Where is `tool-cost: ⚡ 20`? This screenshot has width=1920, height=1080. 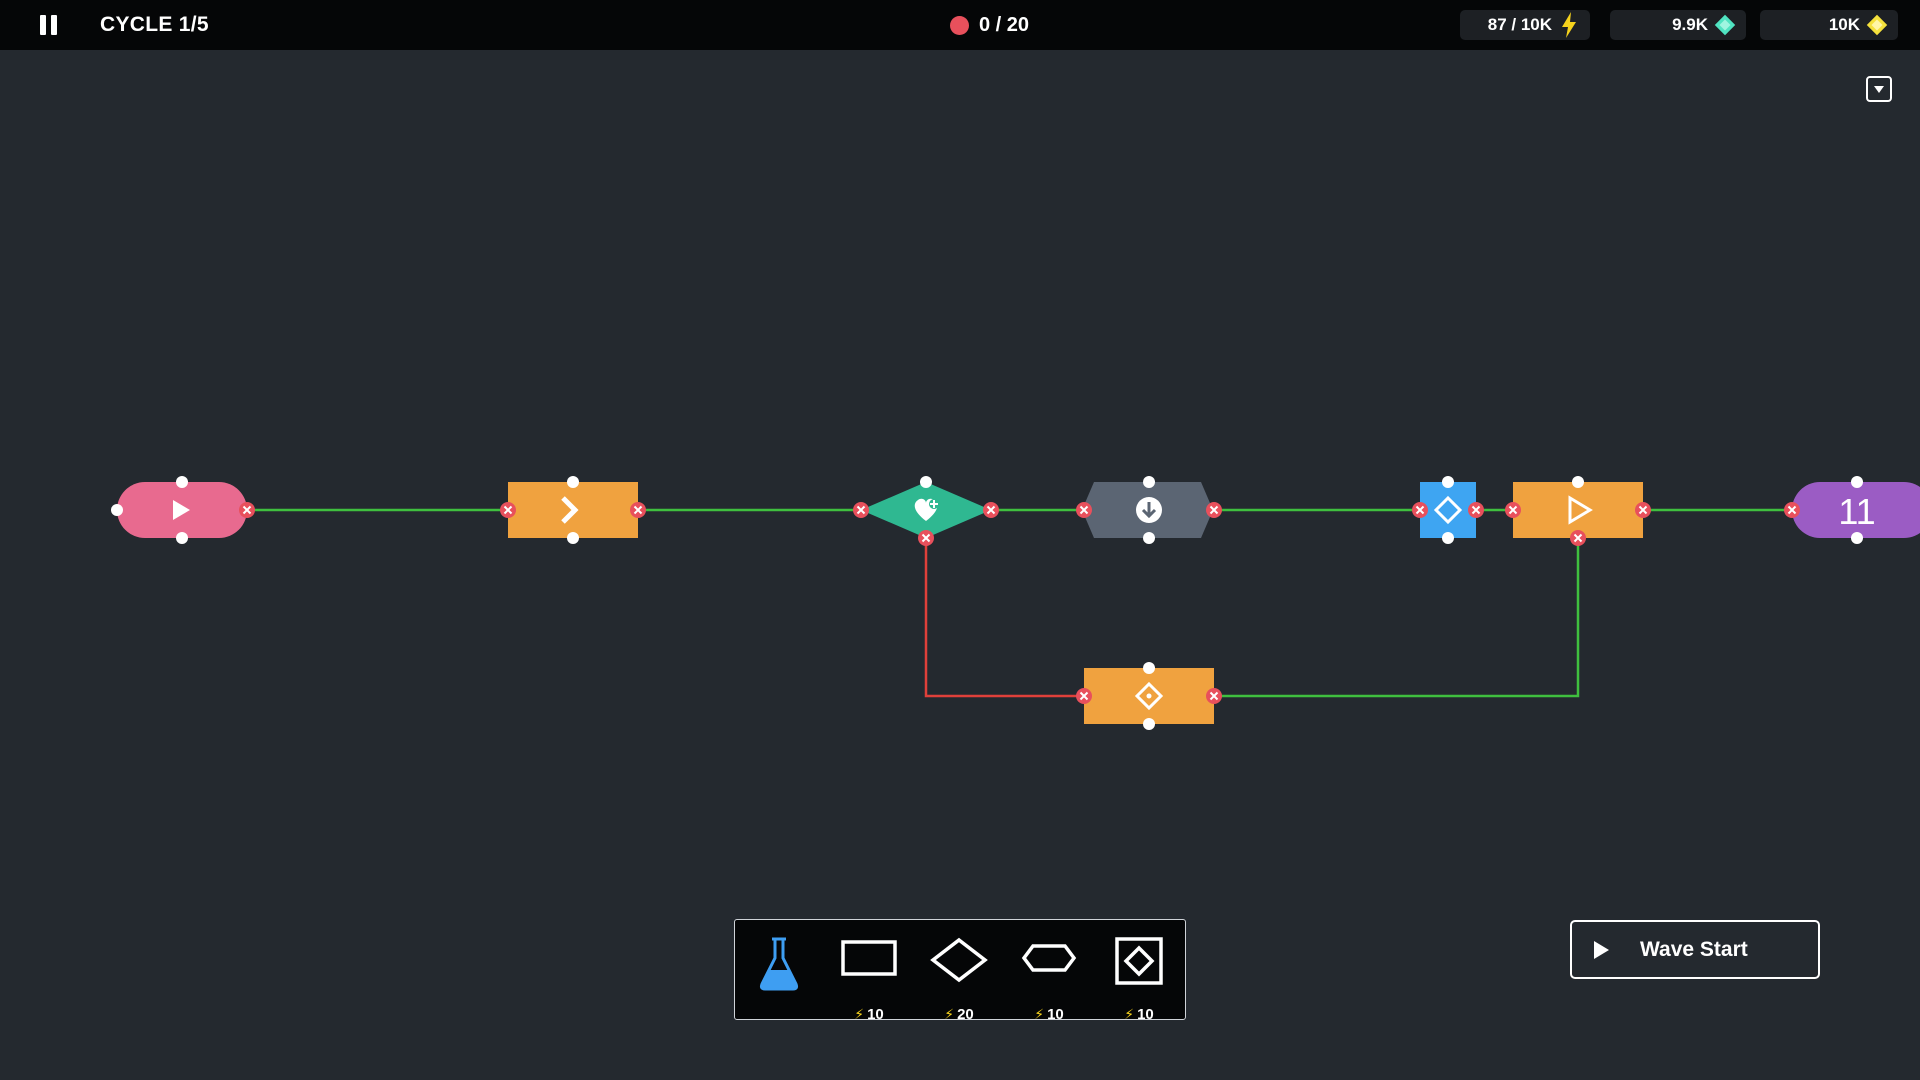
tool-cost: ⚡ 20 is located at coordinates (959, 1014).